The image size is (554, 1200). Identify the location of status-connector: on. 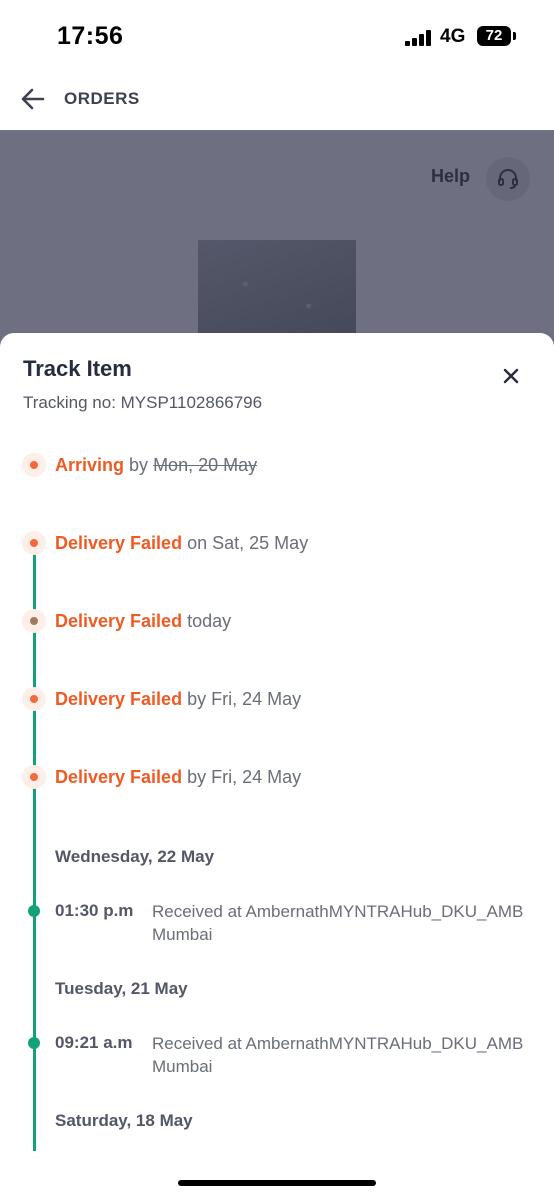
(197, 543).